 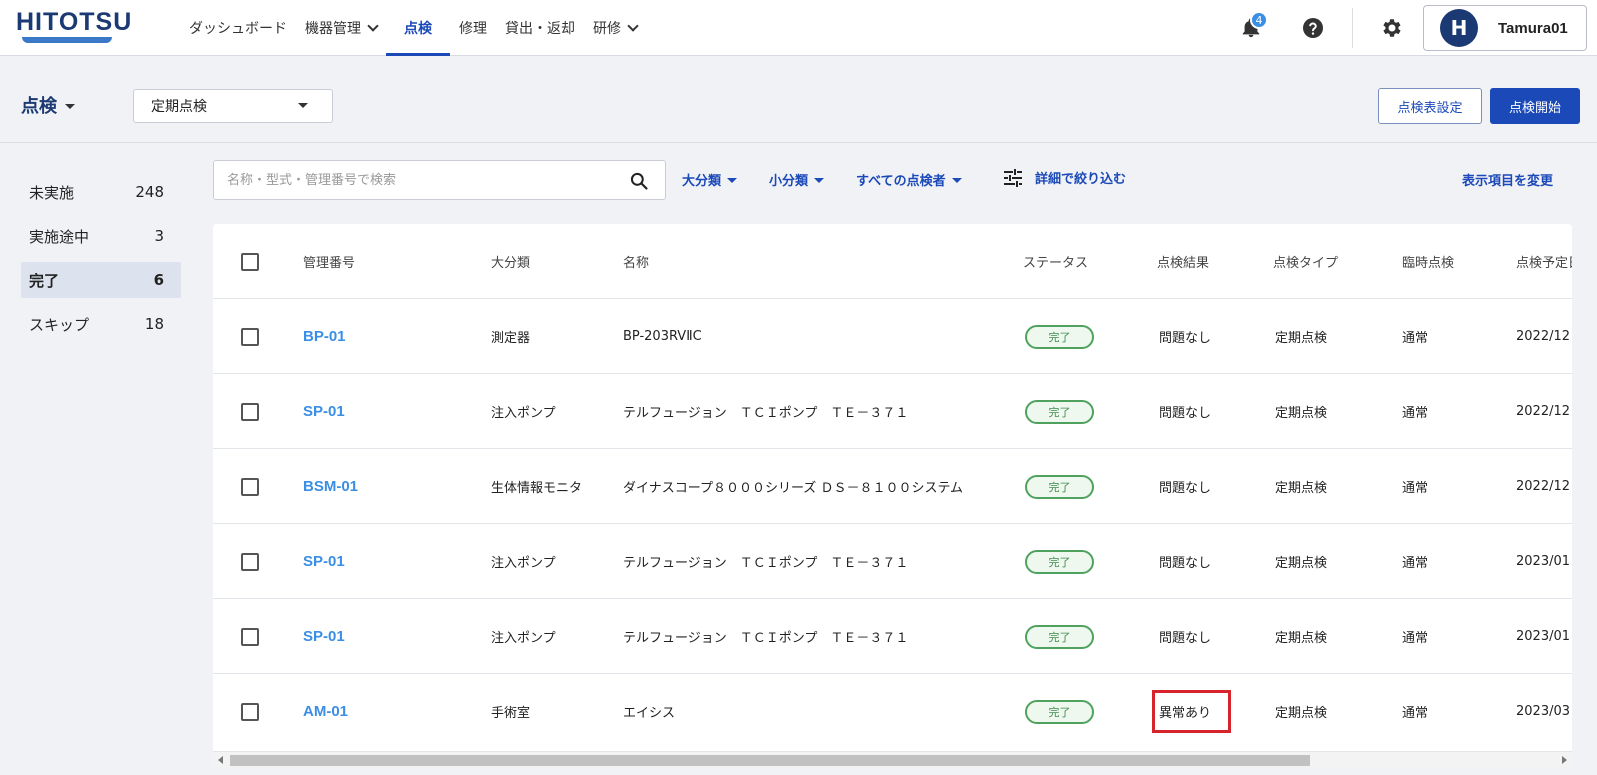 What do you see at coordinates (892, 711) in the screenshot?
I see `table-row: AM-01 手術室 エイシス 完了 異常あり 定期点検 通常 2023/03` at bounding box center [892, 711].